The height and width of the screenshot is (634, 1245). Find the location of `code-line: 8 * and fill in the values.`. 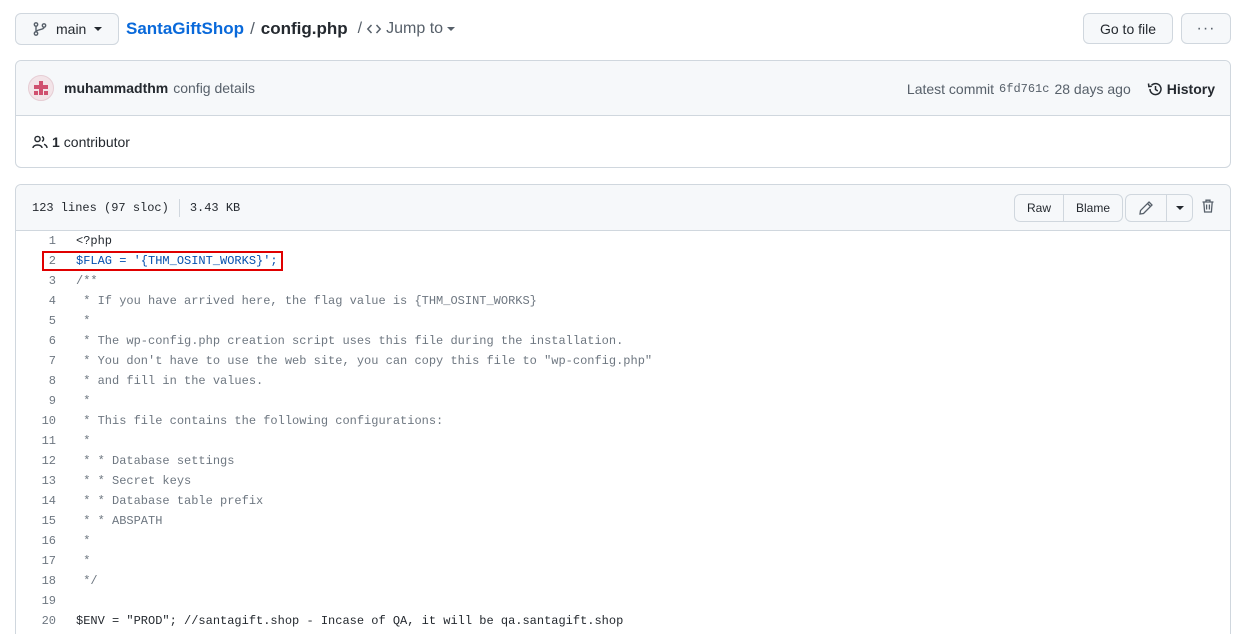

code-line: 8 * and fill in the values. is located at coordinates (623, 381).